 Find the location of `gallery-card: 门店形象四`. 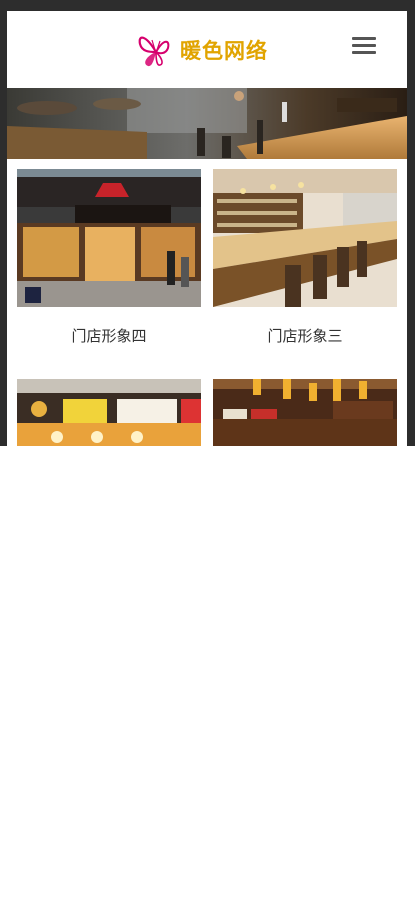

gallery-card: 门店形象四 is located at coordinates (109, 257).